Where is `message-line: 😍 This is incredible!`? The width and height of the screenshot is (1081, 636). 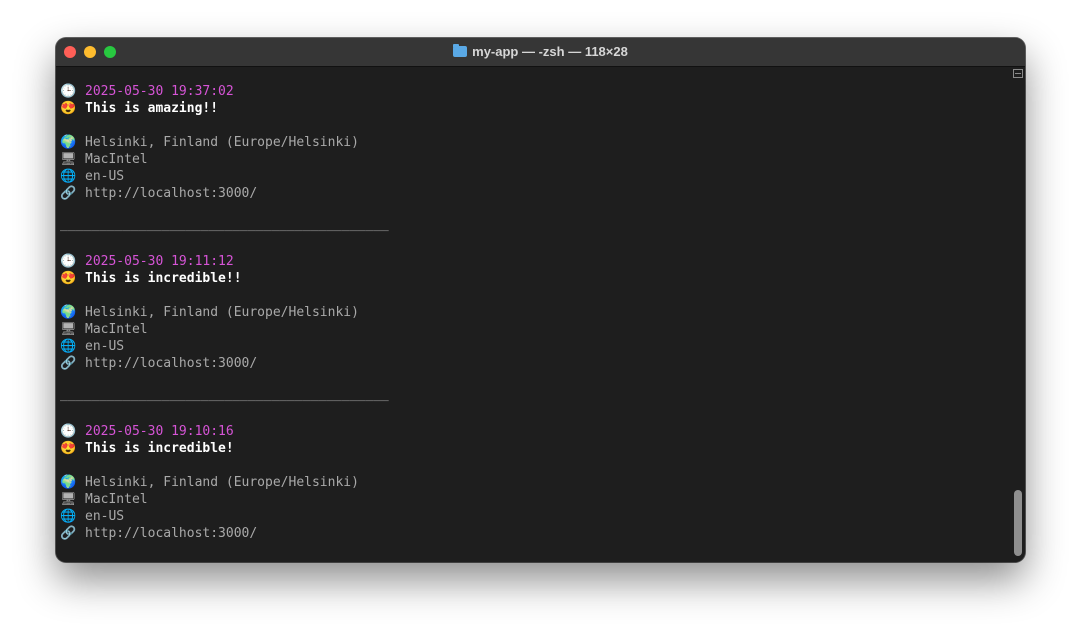 message-line: 😍 This is incredible! is located at coordinates (147, 448).